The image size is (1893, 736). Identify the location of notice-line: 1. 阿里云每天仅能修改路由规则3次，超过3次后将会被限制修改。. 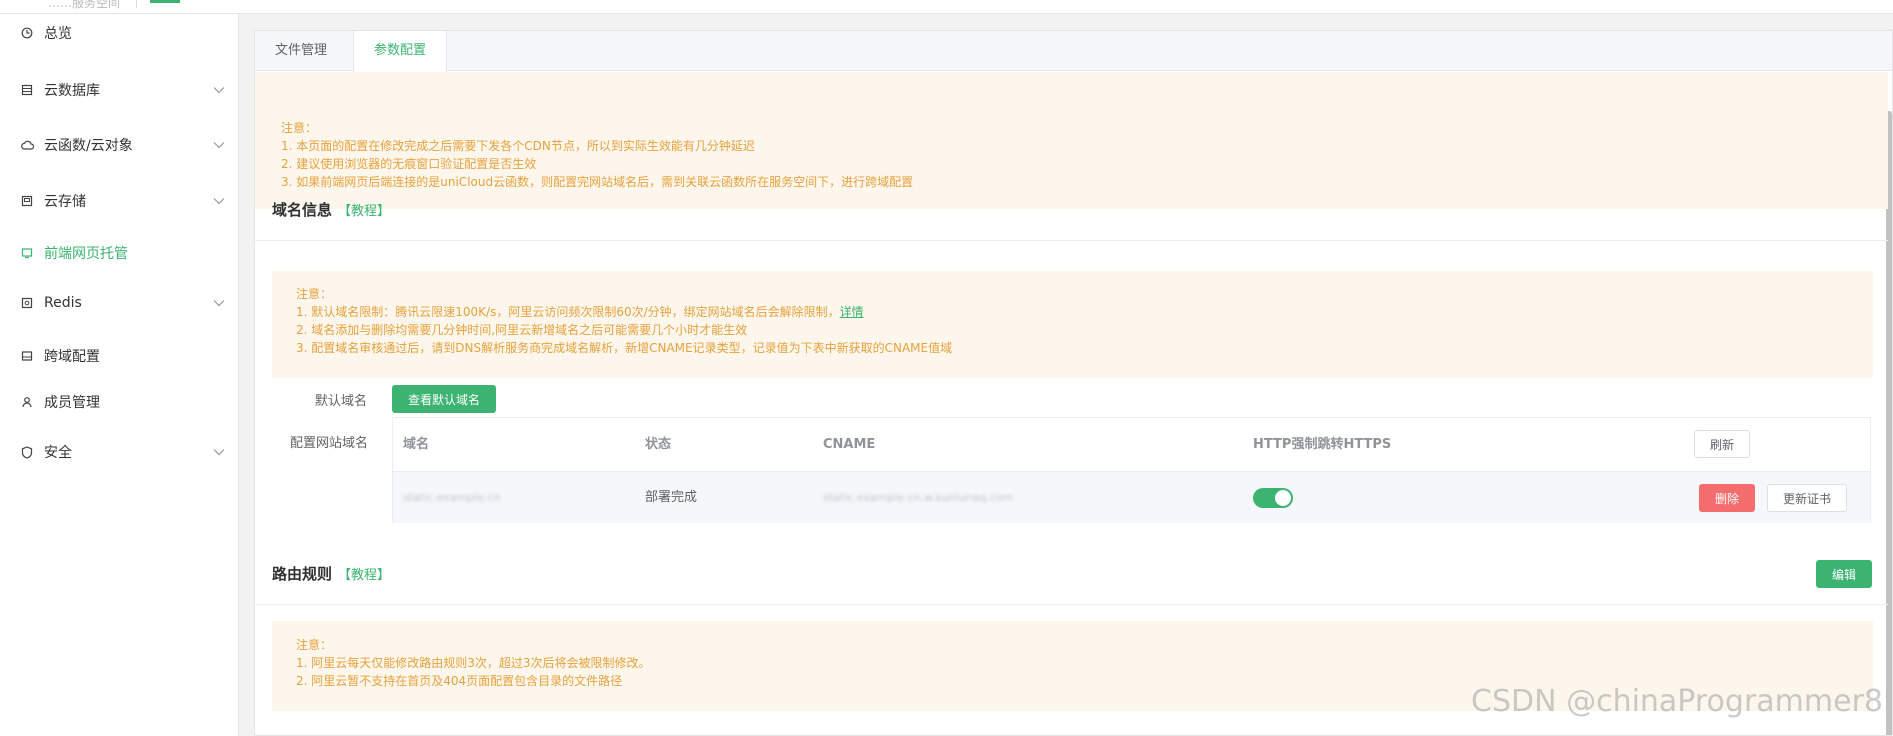
(473, 663).